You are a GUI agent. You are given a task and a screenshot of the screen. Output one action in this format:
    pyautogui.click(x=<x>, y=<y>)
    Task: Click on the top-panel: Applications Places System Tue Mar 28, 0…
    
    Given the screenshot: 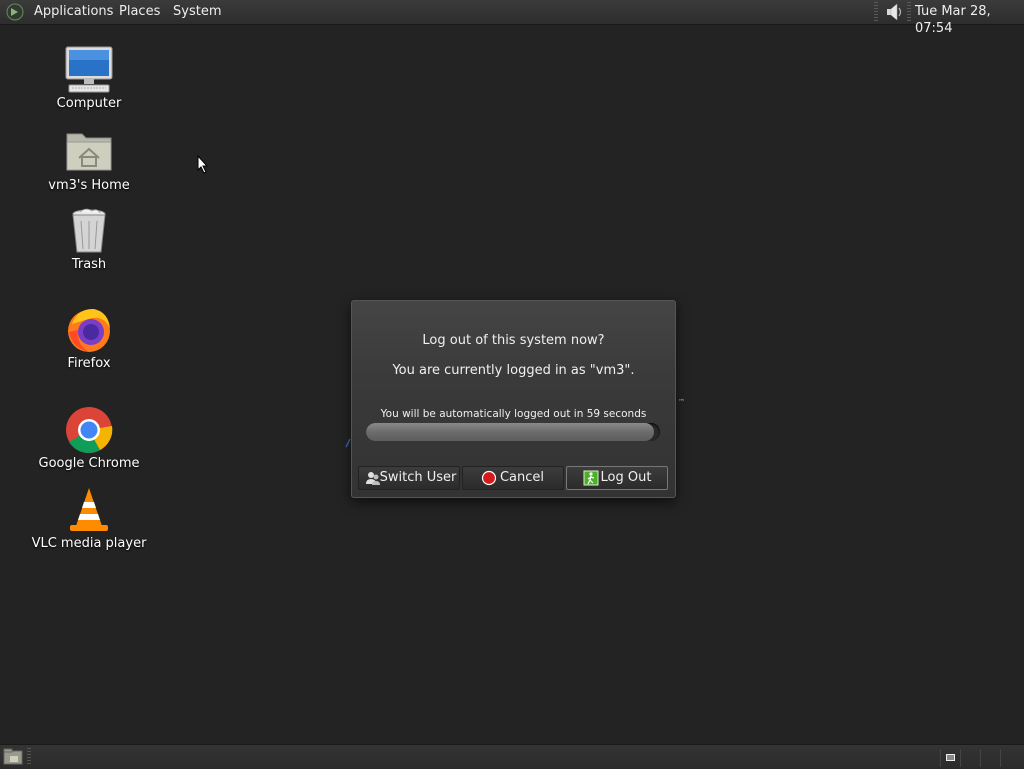 What is the action you would take?
    pyautogui.click(x=512, y=18)
    